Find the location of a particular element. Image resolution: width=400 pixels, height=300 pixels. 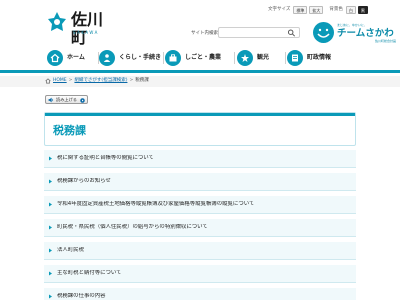

nav-item-work: しごと・農業 is located at coordinates (193, 58).